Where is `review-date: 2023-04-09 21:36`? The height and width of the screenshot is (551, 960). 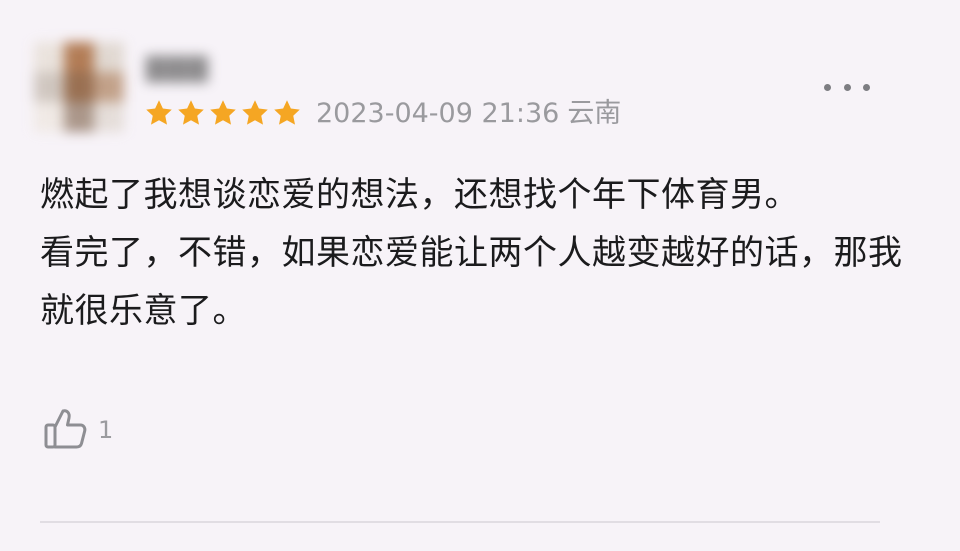
review-date: 2023-04-09 21:36 is located at coordinates (438, 113).